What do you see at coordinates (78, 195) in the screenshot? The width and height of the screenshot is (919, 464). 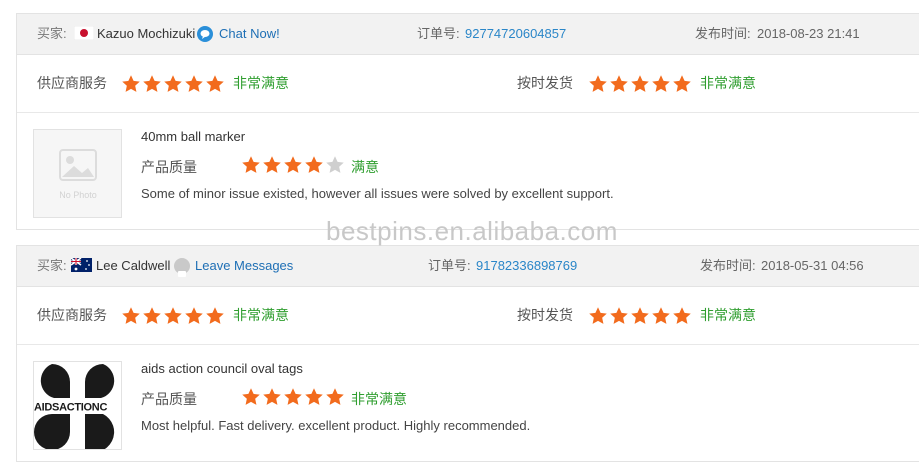 I see `no-photo-text: No Photo` at bounding box center [78, 195].